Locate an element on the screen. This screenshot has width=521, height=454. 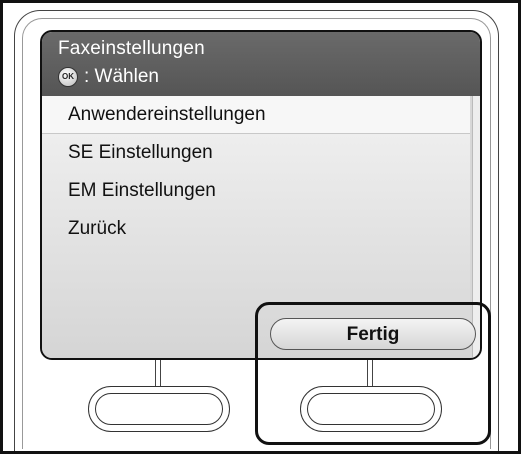
menu-item-label: EM Einstellungen is located at coordinates (142, 190).